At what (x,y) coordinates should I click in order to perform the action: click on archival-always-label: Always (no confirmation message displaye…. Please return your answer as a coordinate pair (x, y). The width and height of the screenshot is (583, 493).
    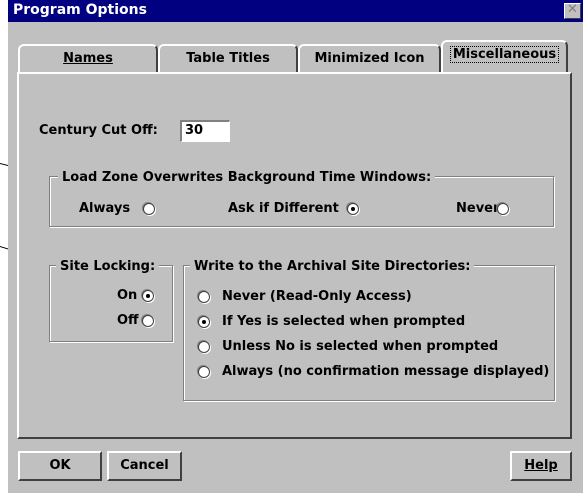
    Looking at the image, I should click on (386, 371).